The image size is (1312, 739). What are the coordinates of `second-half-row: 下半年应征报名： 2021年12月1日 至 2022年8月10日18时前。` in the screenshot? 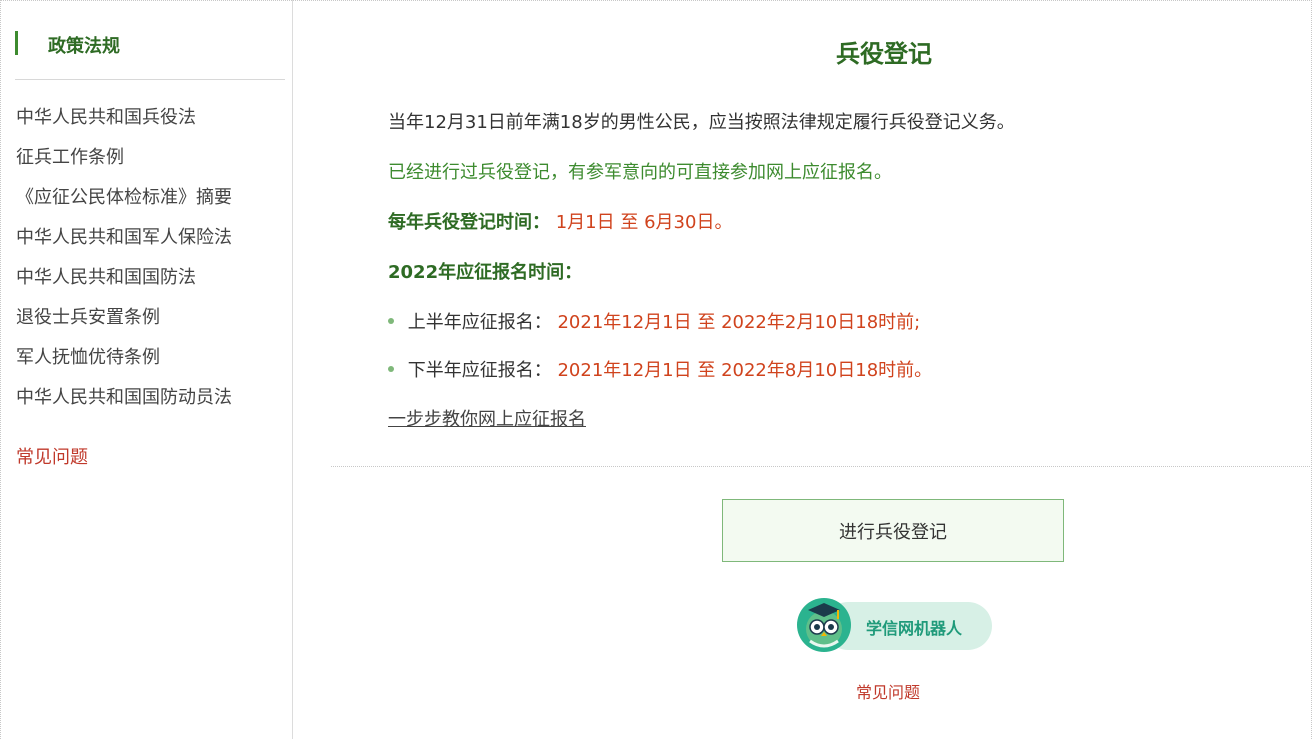 It's located at (660, 369).